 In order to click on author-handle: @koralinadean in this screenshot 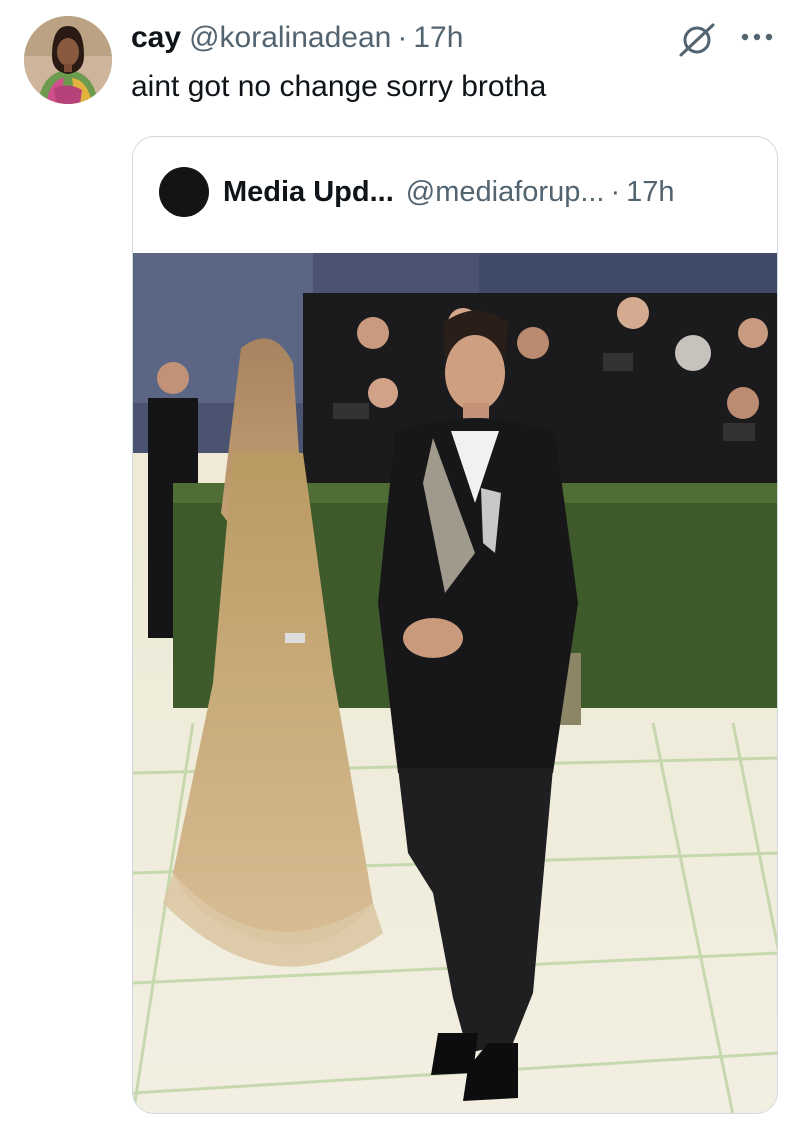, I will do `click(290, 38)`.